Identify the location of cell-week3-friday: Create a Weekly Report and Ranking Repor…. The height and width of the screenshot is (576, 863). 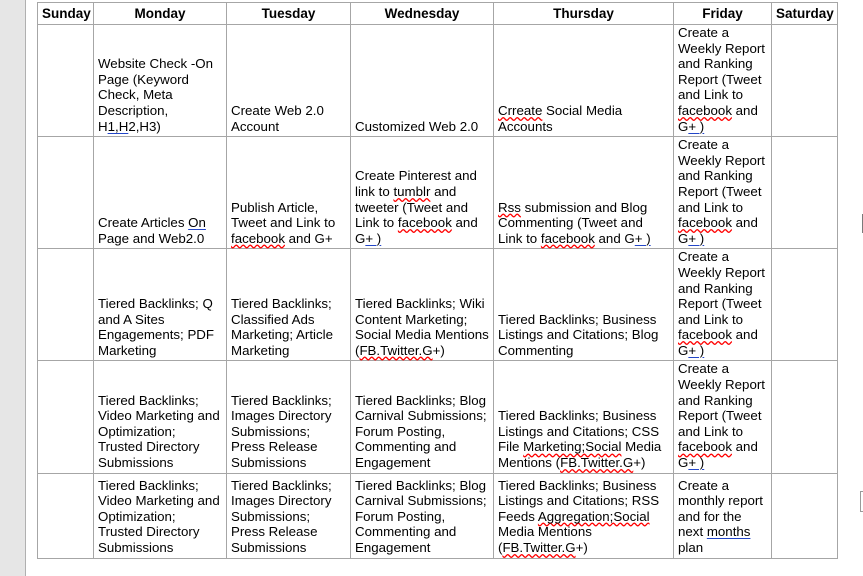
(722, 305).